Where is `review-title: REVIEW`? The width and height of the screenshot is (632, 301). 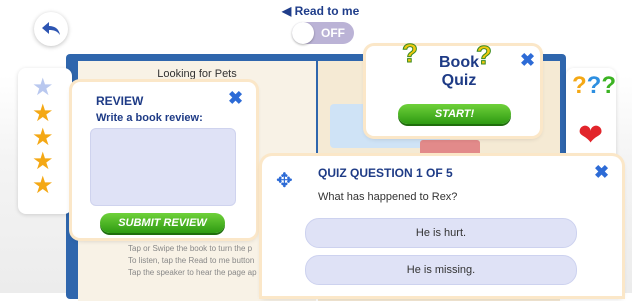
review-title: REVIEW is located at coordinates (120, 101).